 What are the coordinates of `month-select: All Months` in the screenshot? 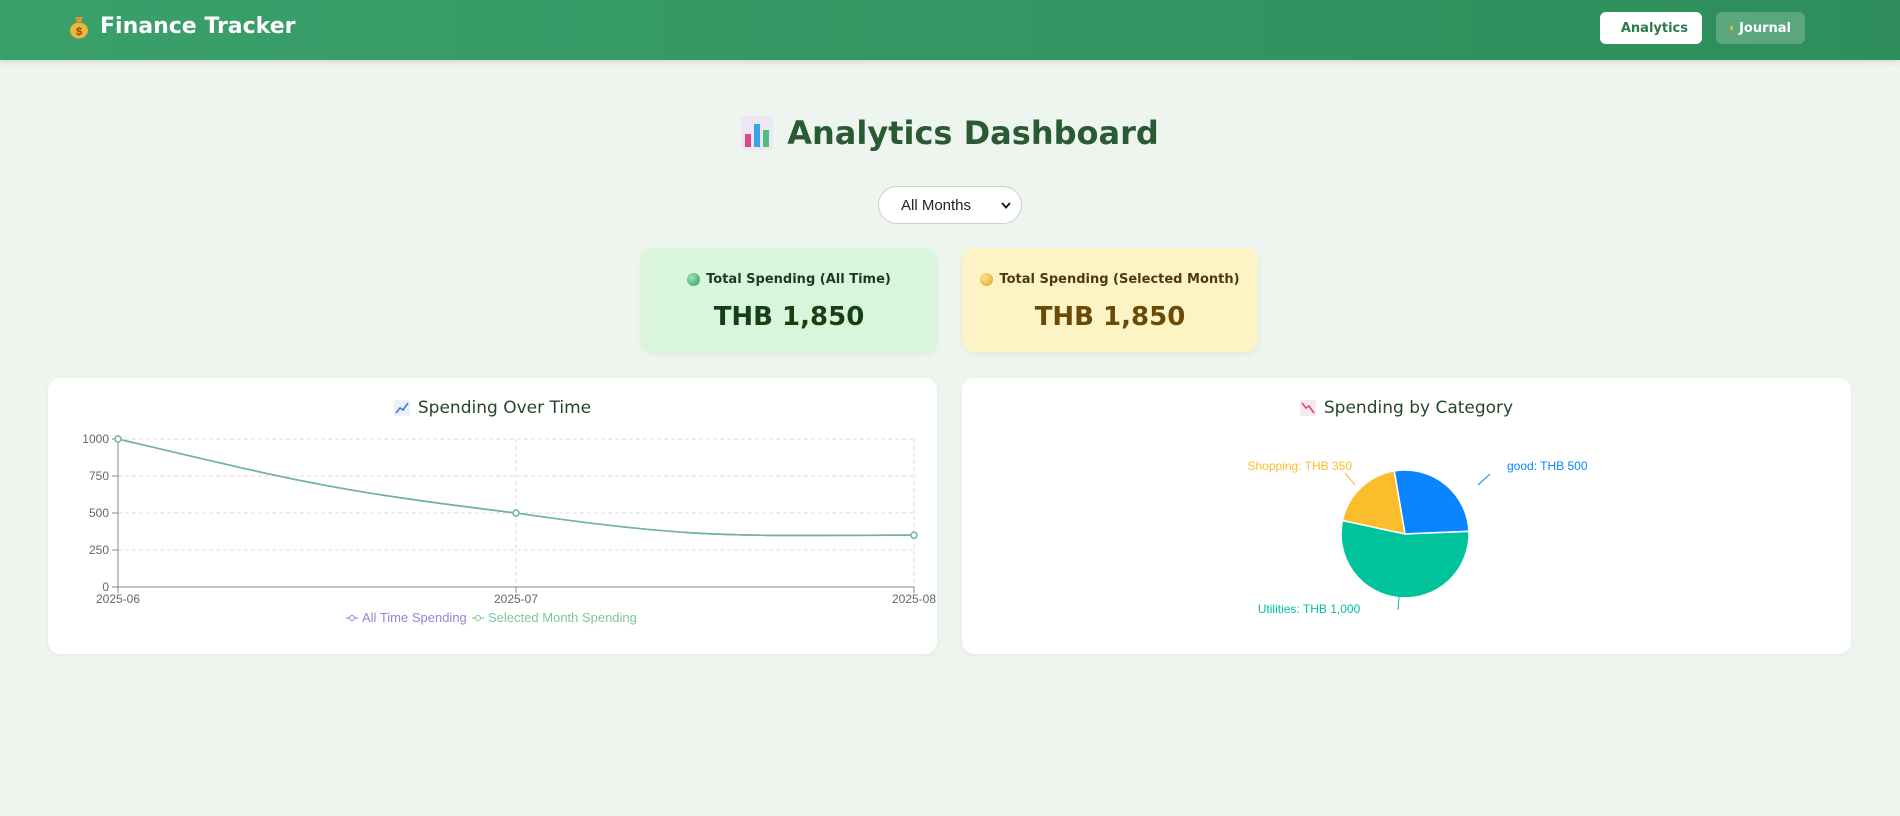 It's located at (950, 205).